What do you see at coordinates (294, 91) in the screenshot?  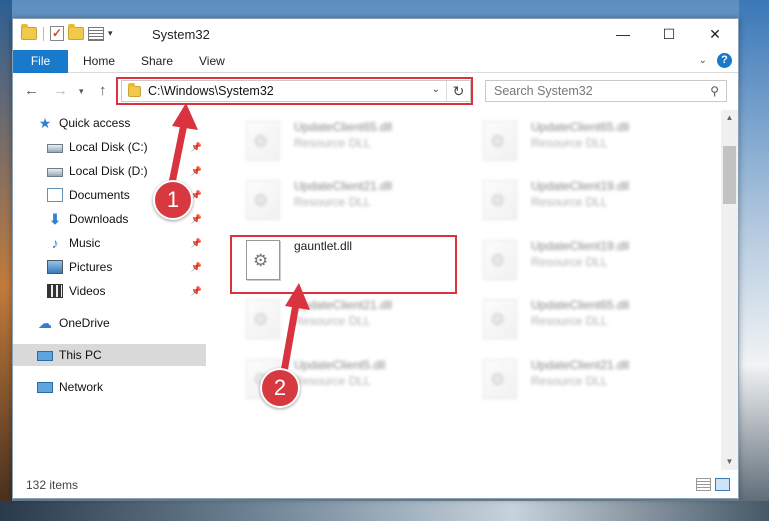 I see `address-highlight-box` at bounding box center [294, 91].